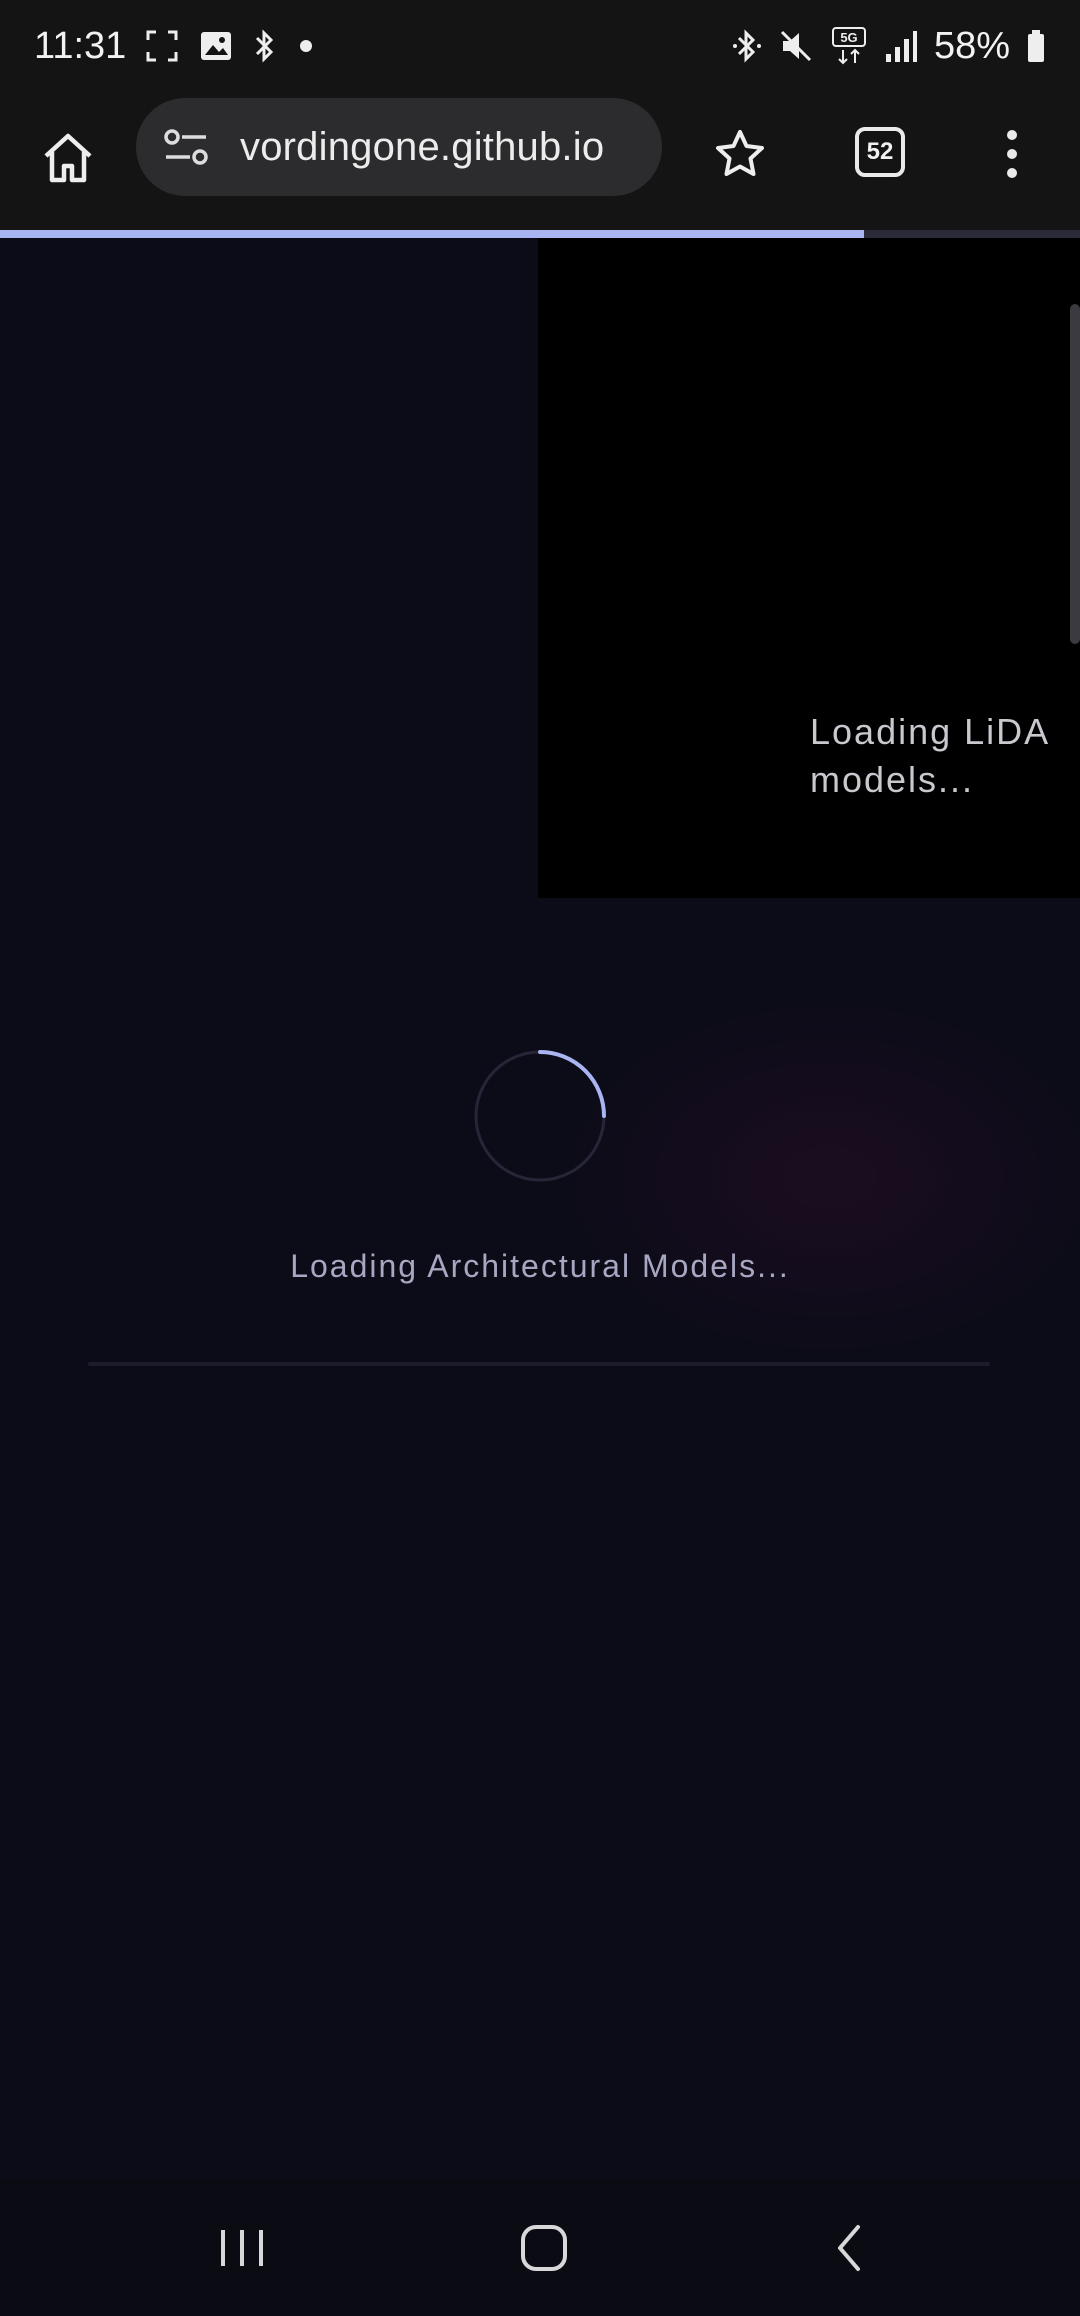 This screenshot has height=2316, width=1080. What do you see at coordinates (186, 147) in the screenshot?
I see `site-settings-icon` at bounding box center [186, 147].